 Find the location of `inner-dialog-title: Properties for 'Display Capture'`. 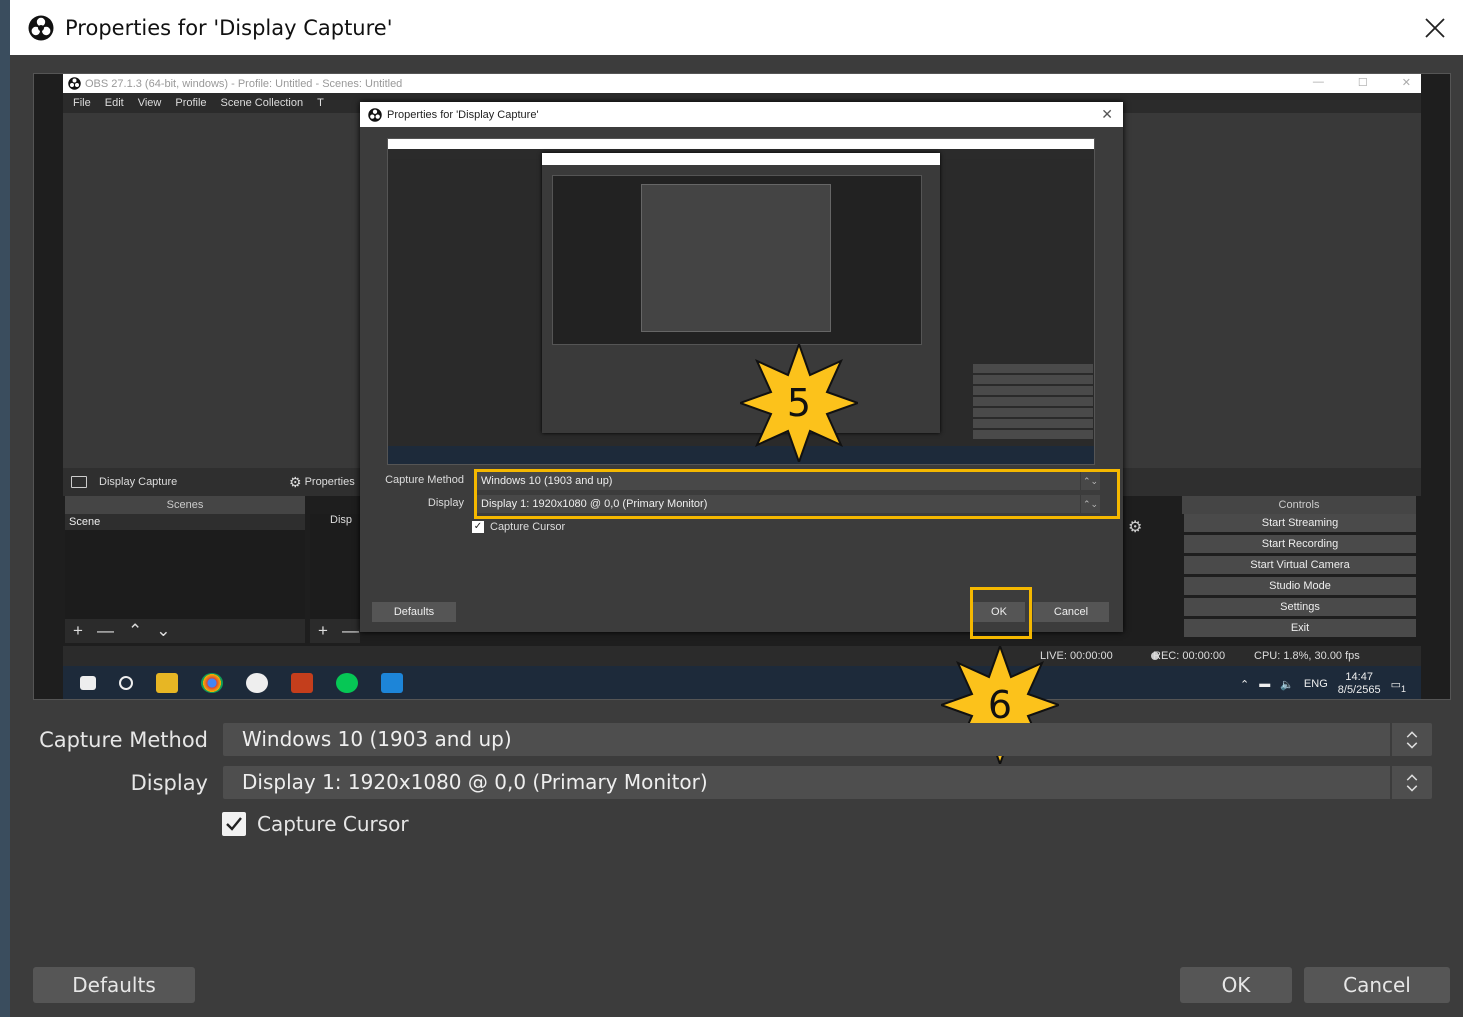

inner-dialog-title: Properties for 'Display Capture' is located at coordinates (463, 114).